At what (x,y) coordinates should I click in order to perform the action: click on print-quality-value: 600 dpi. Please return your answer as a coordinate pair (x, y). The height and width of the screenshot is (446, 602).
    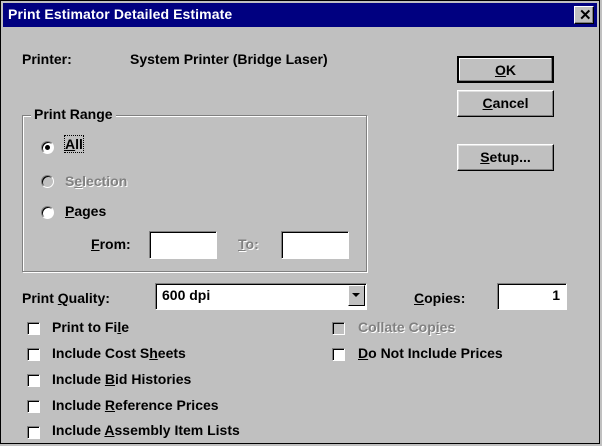
    Looking at the image, I should click on (186, 295).